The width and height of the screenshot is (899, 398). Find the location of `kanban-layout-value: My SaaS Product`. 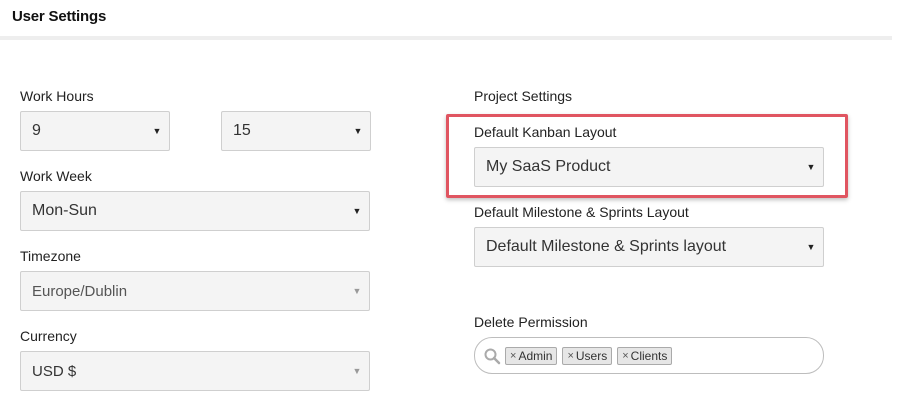

kanban-layout-value: My SaaS Product is located at coordinates (548, 166).